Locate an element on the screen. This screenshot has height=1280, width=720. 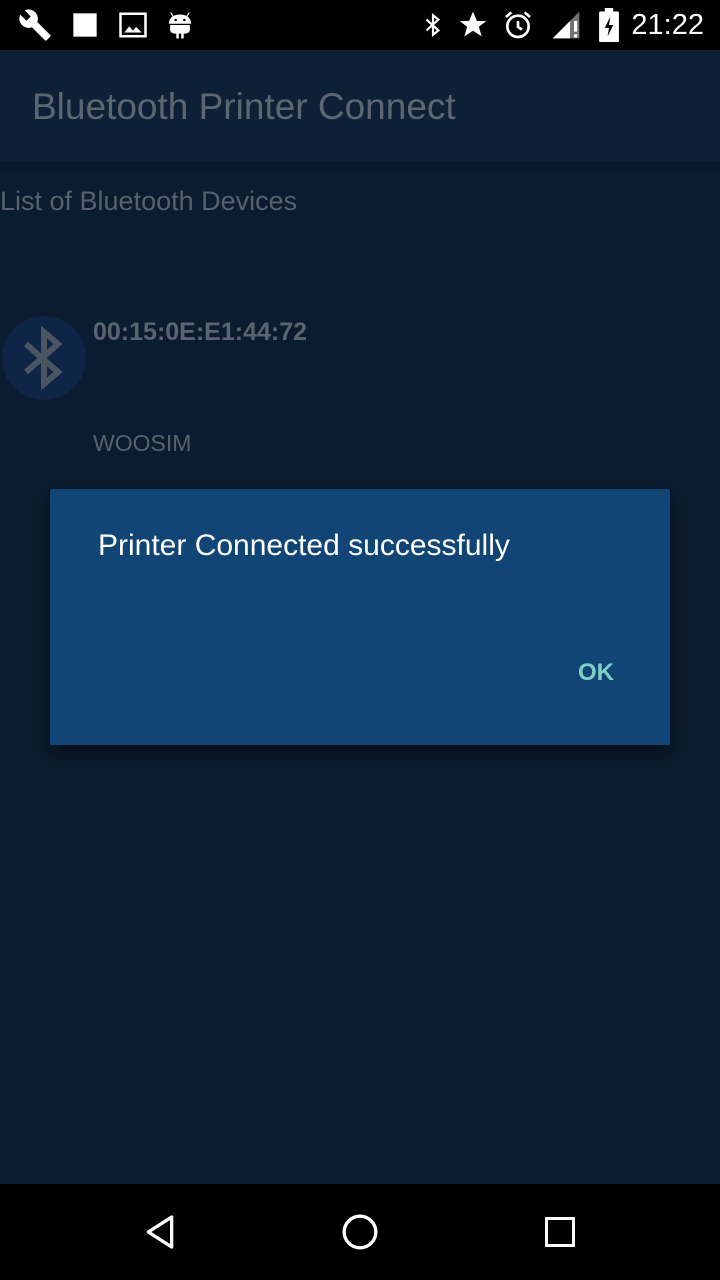
status-clock: 21:22 is located at coordinates (667, 25).